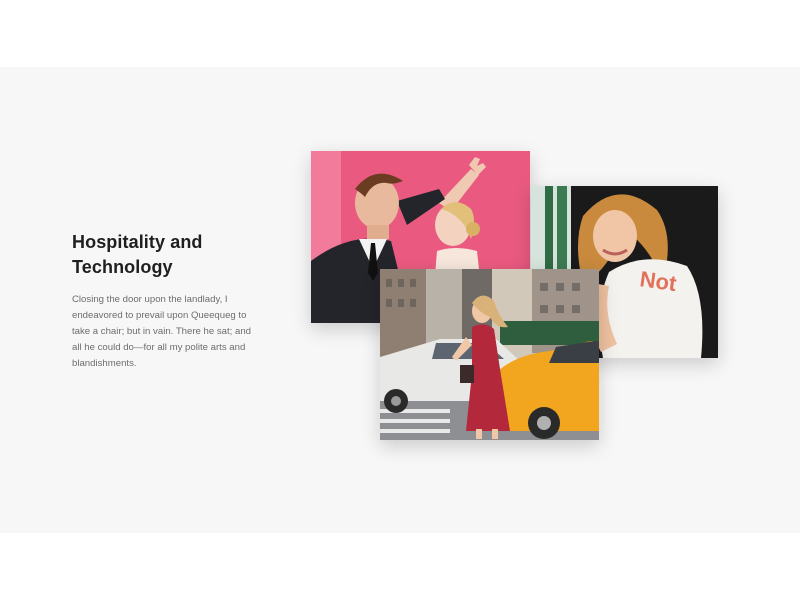  Describe the element at coordinates (137, 254) in the screenshot. I see `feature-title: Hospitality and Technology` at that location.